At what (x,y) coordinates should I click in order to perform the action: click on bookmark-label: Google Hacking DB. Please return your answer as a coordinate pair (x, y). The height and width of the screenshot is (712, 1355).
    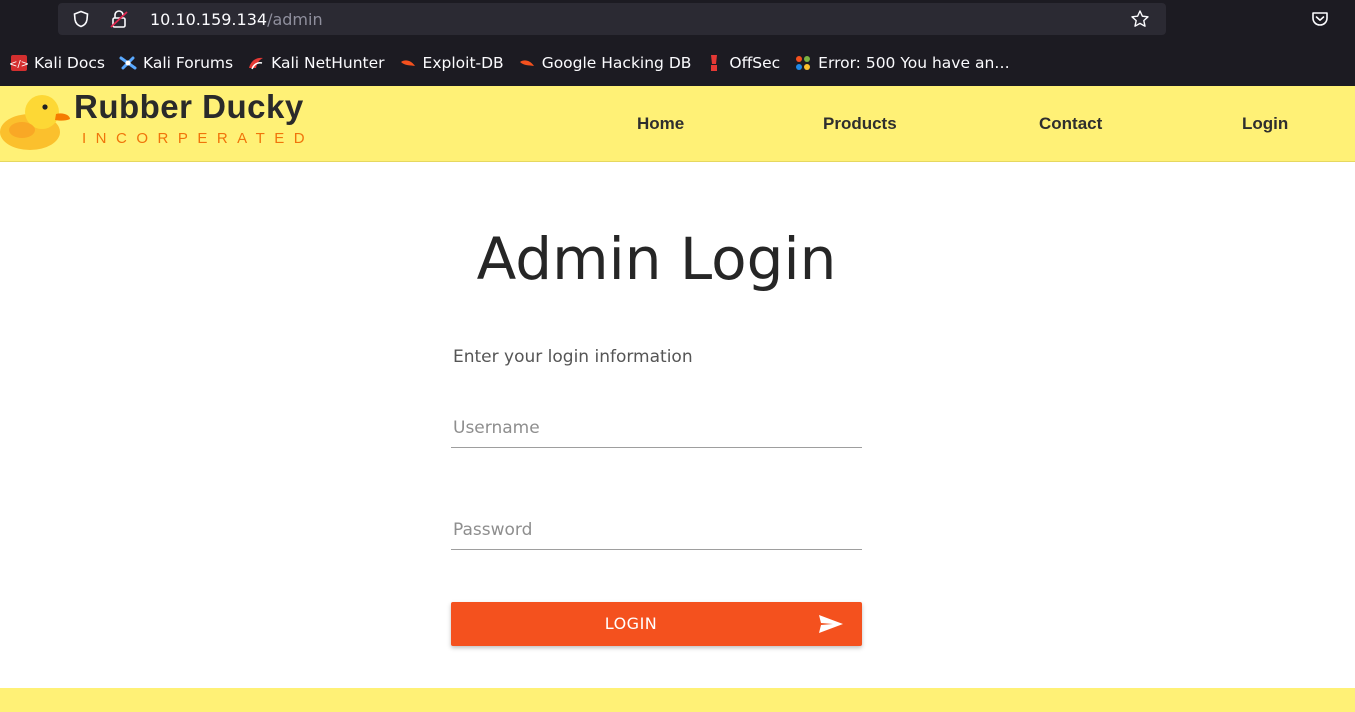
    Looking at the image, I should click on (616, 63).